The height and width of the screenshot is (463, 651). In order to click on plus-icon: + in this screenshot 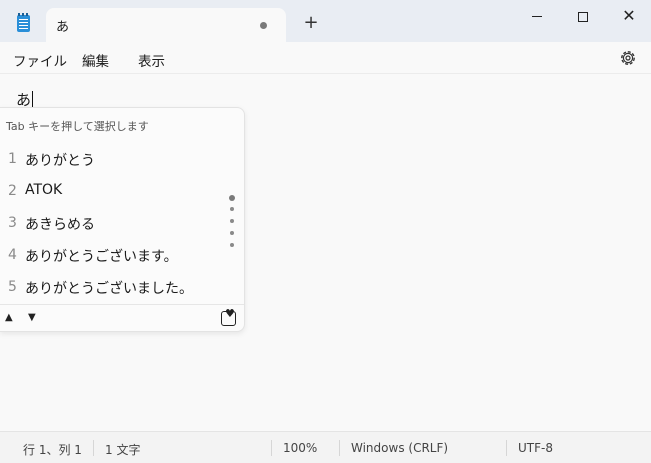, I will do `click(311, 22)`.